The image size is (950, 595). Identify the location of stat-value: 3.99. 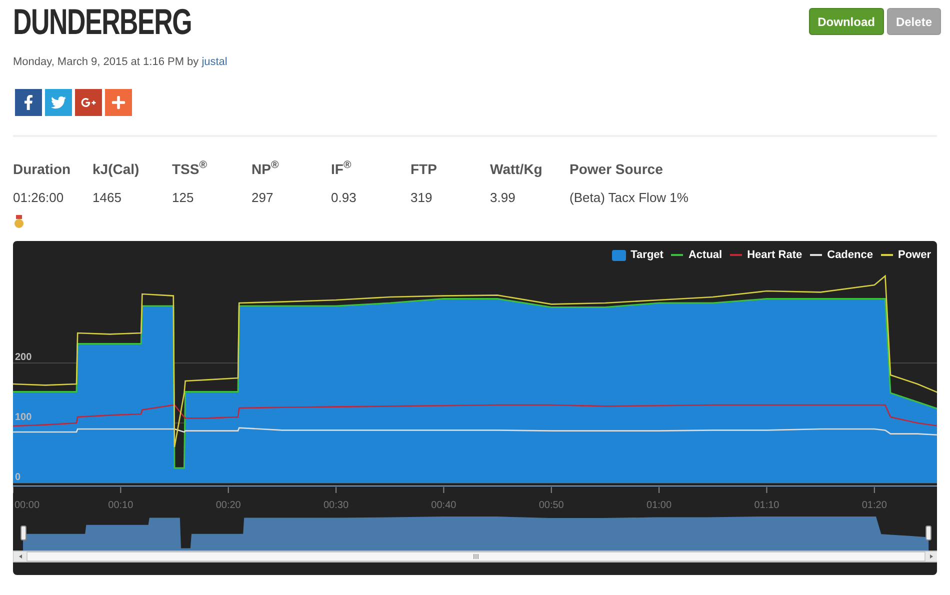
(503, 197).